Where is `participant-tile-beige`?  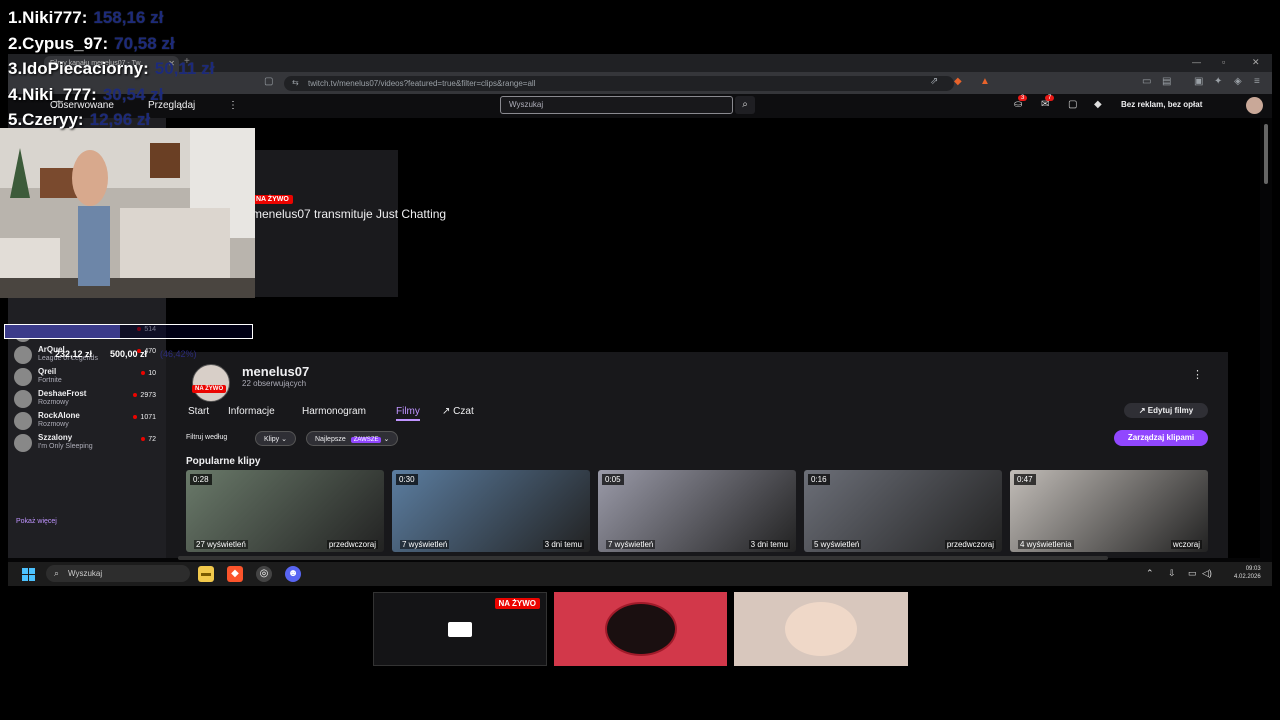 participant-tile-beige is located at coordinates (821, 629).